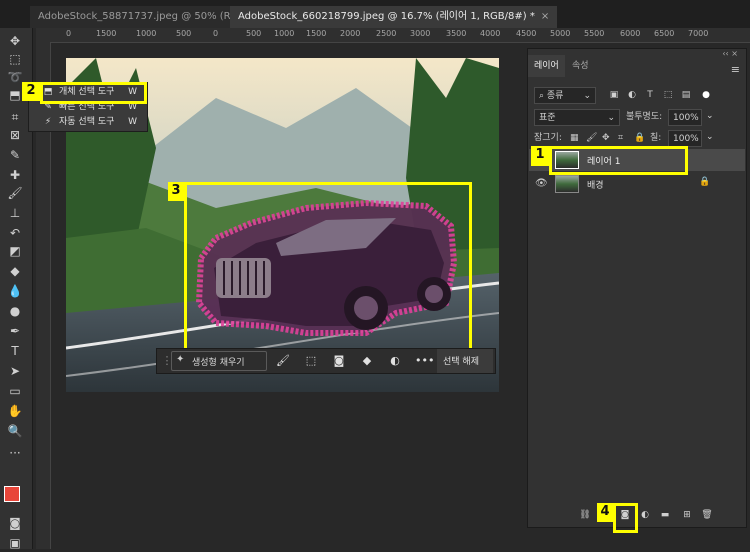 The width and height of the screenshot is (750, 552). Describe the element at coordinates (15, 453) in the screenshot. I see `more-tools-icon: ···` at that location.